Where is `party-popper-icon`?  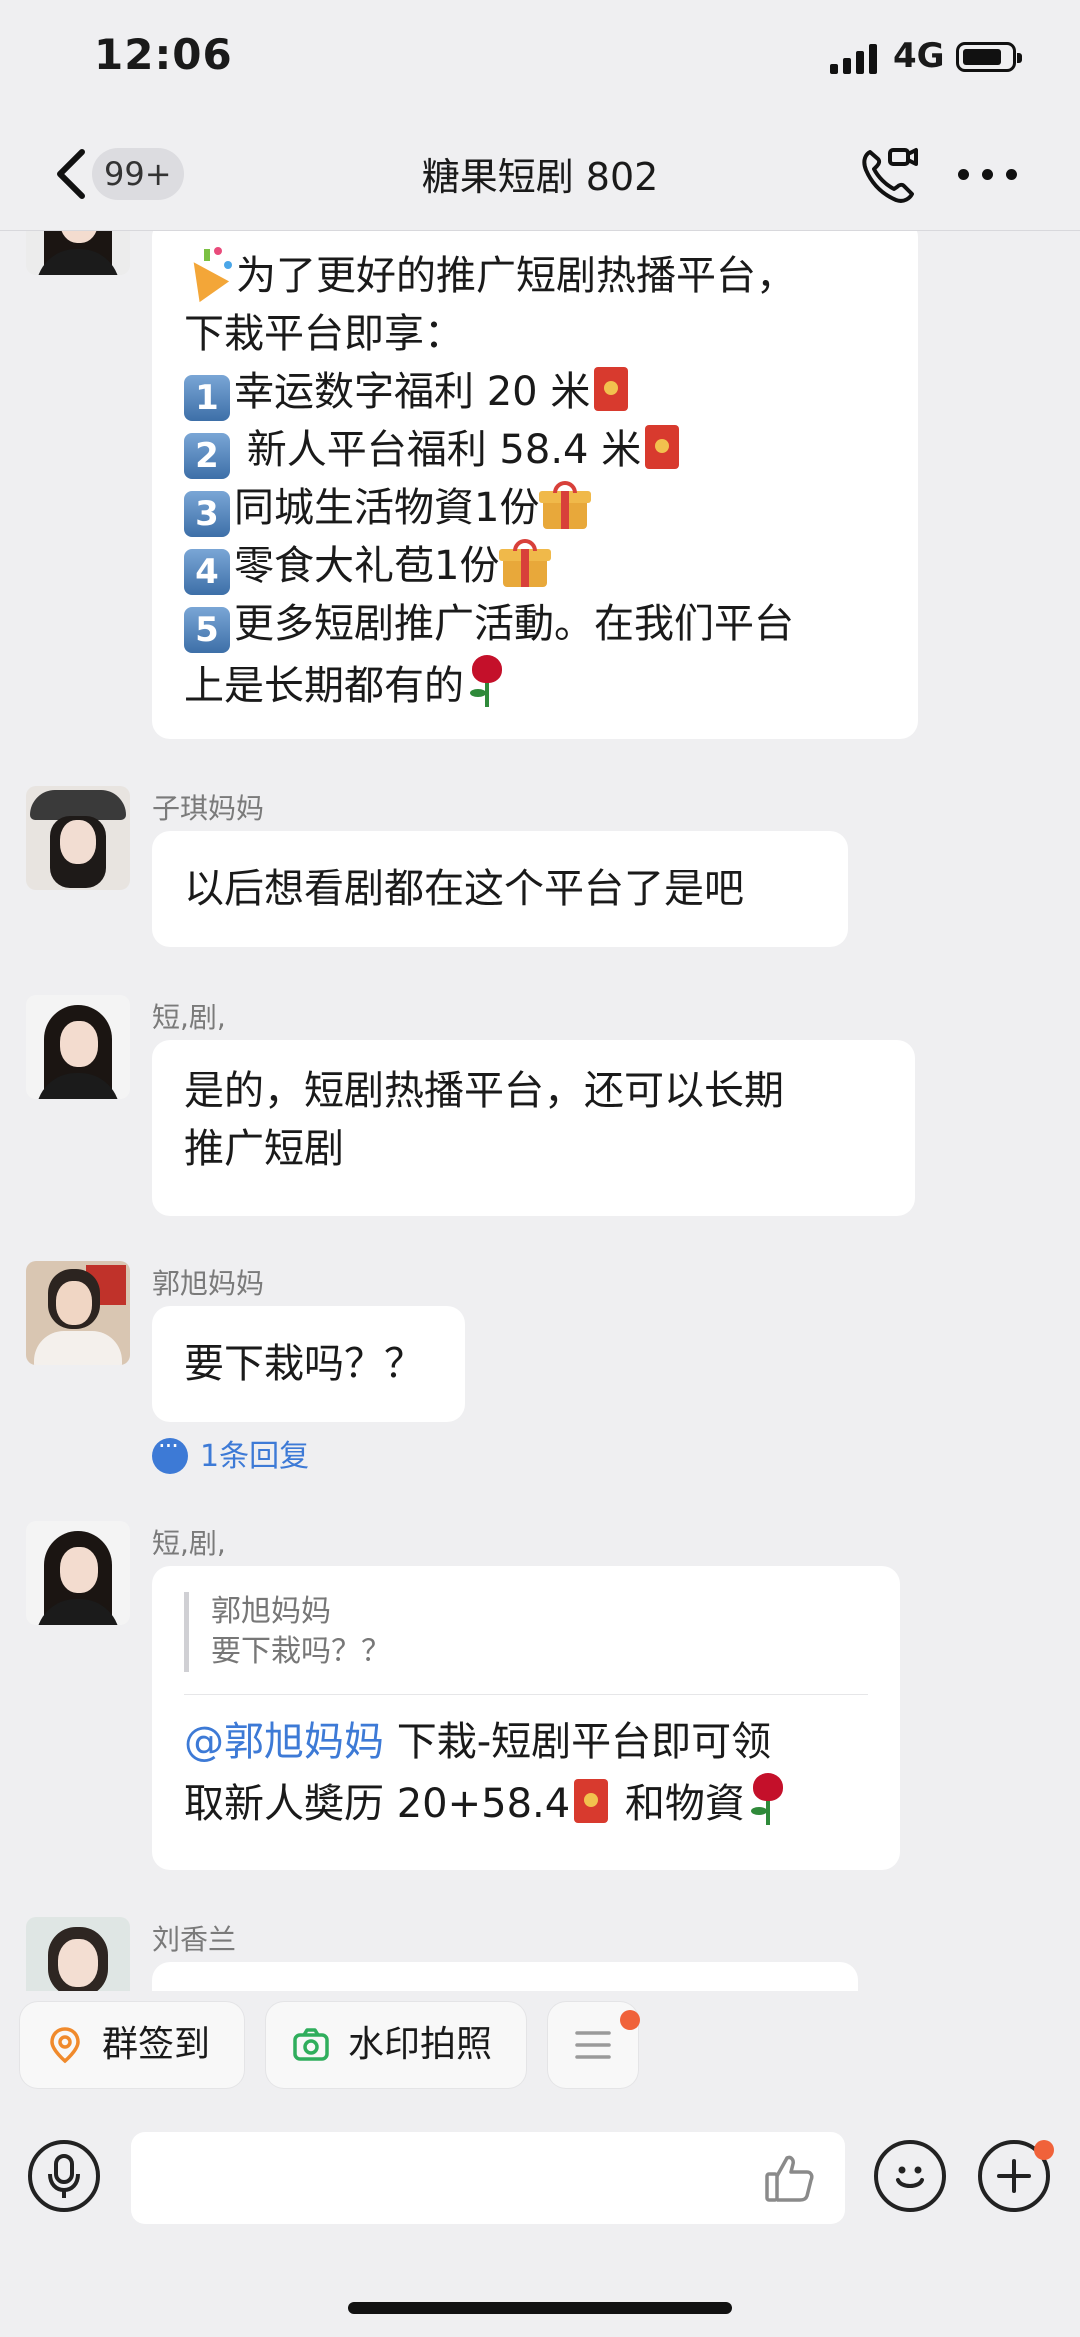
party-popper-icon is located at coordinates (207, 274).